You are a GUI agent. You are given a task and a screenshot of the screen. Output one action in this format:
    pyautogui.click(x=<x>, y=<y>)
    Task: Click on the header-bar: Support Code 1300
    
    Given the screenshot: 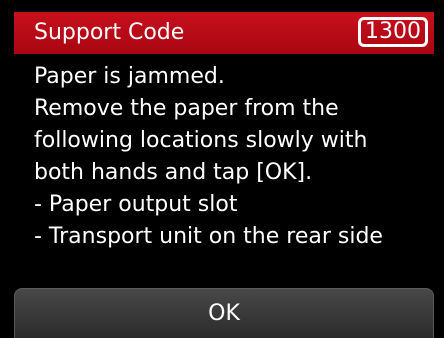 What is the action you would take?
    pyautogui.click(x=224, y=33)
    